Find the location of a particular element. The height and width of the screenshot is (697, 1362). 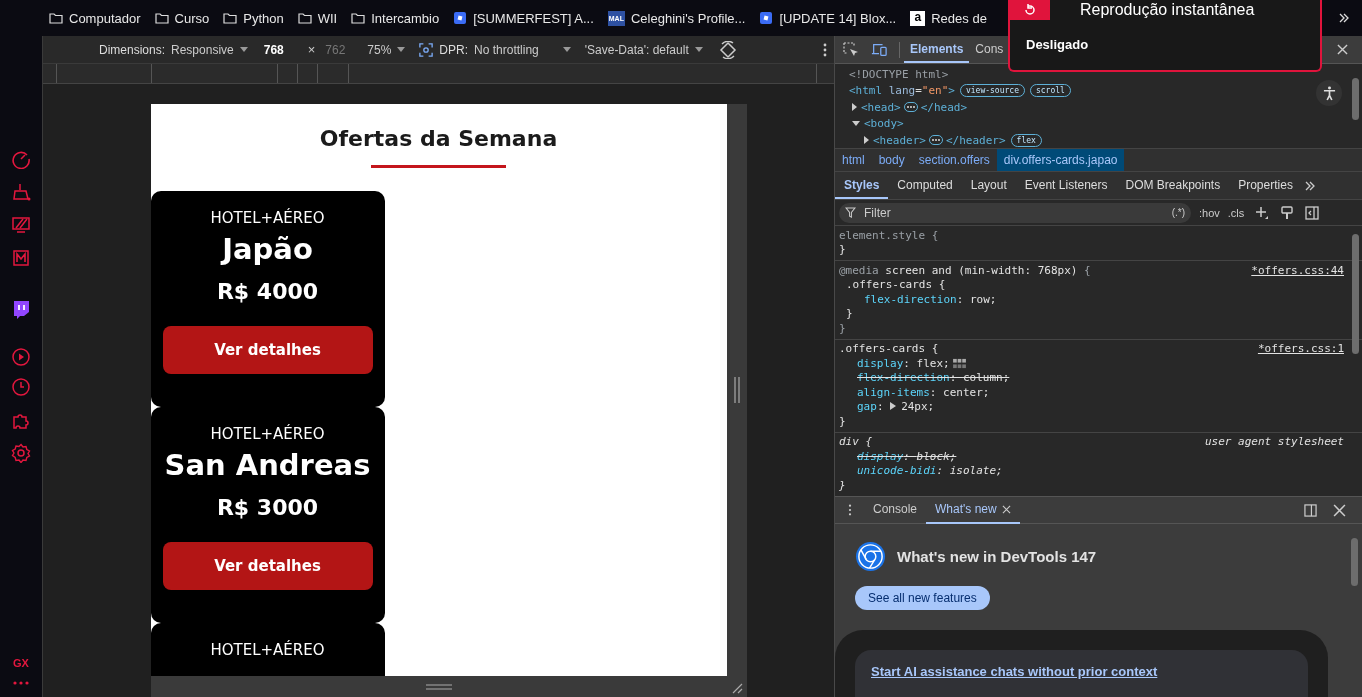

throttling-dropdown: No throttling is located at coordinates (522, 49).